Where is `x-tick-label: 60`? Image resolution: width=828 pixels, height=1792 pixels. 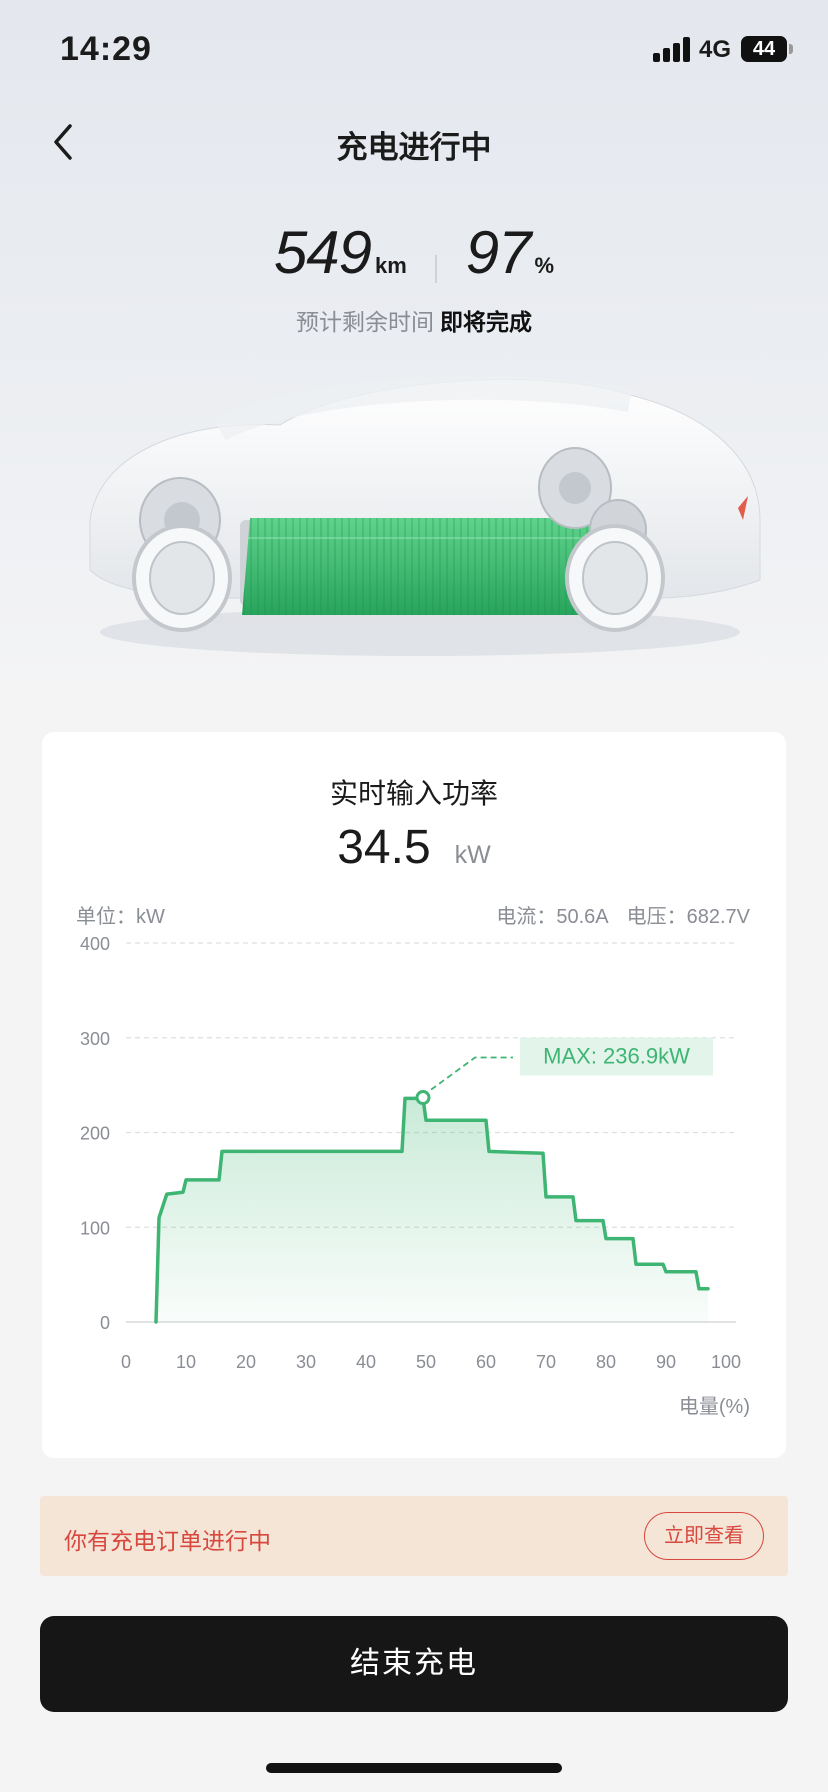
x-tick-label: 60 is located at coordinates (486, 1362).